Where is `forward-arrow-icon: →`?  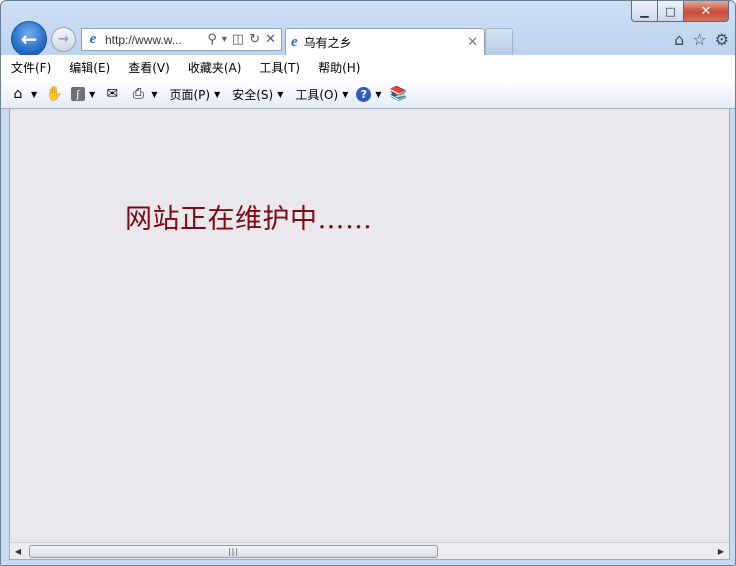
forward-arrow-icon: → is located at coordinates (63, 39).